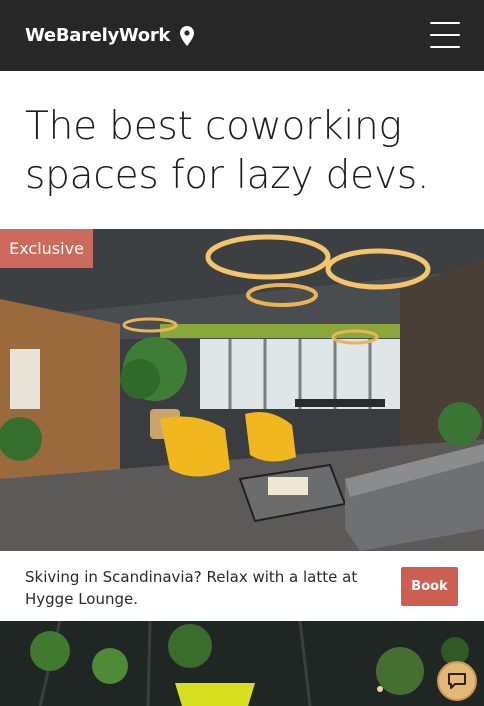 Image resolution: width=484 pixels, height=706 pixels. What do you see at coordinates (429, 586) in the screenshot?
I see `book-button: Book` at bounding box center [429, 586].